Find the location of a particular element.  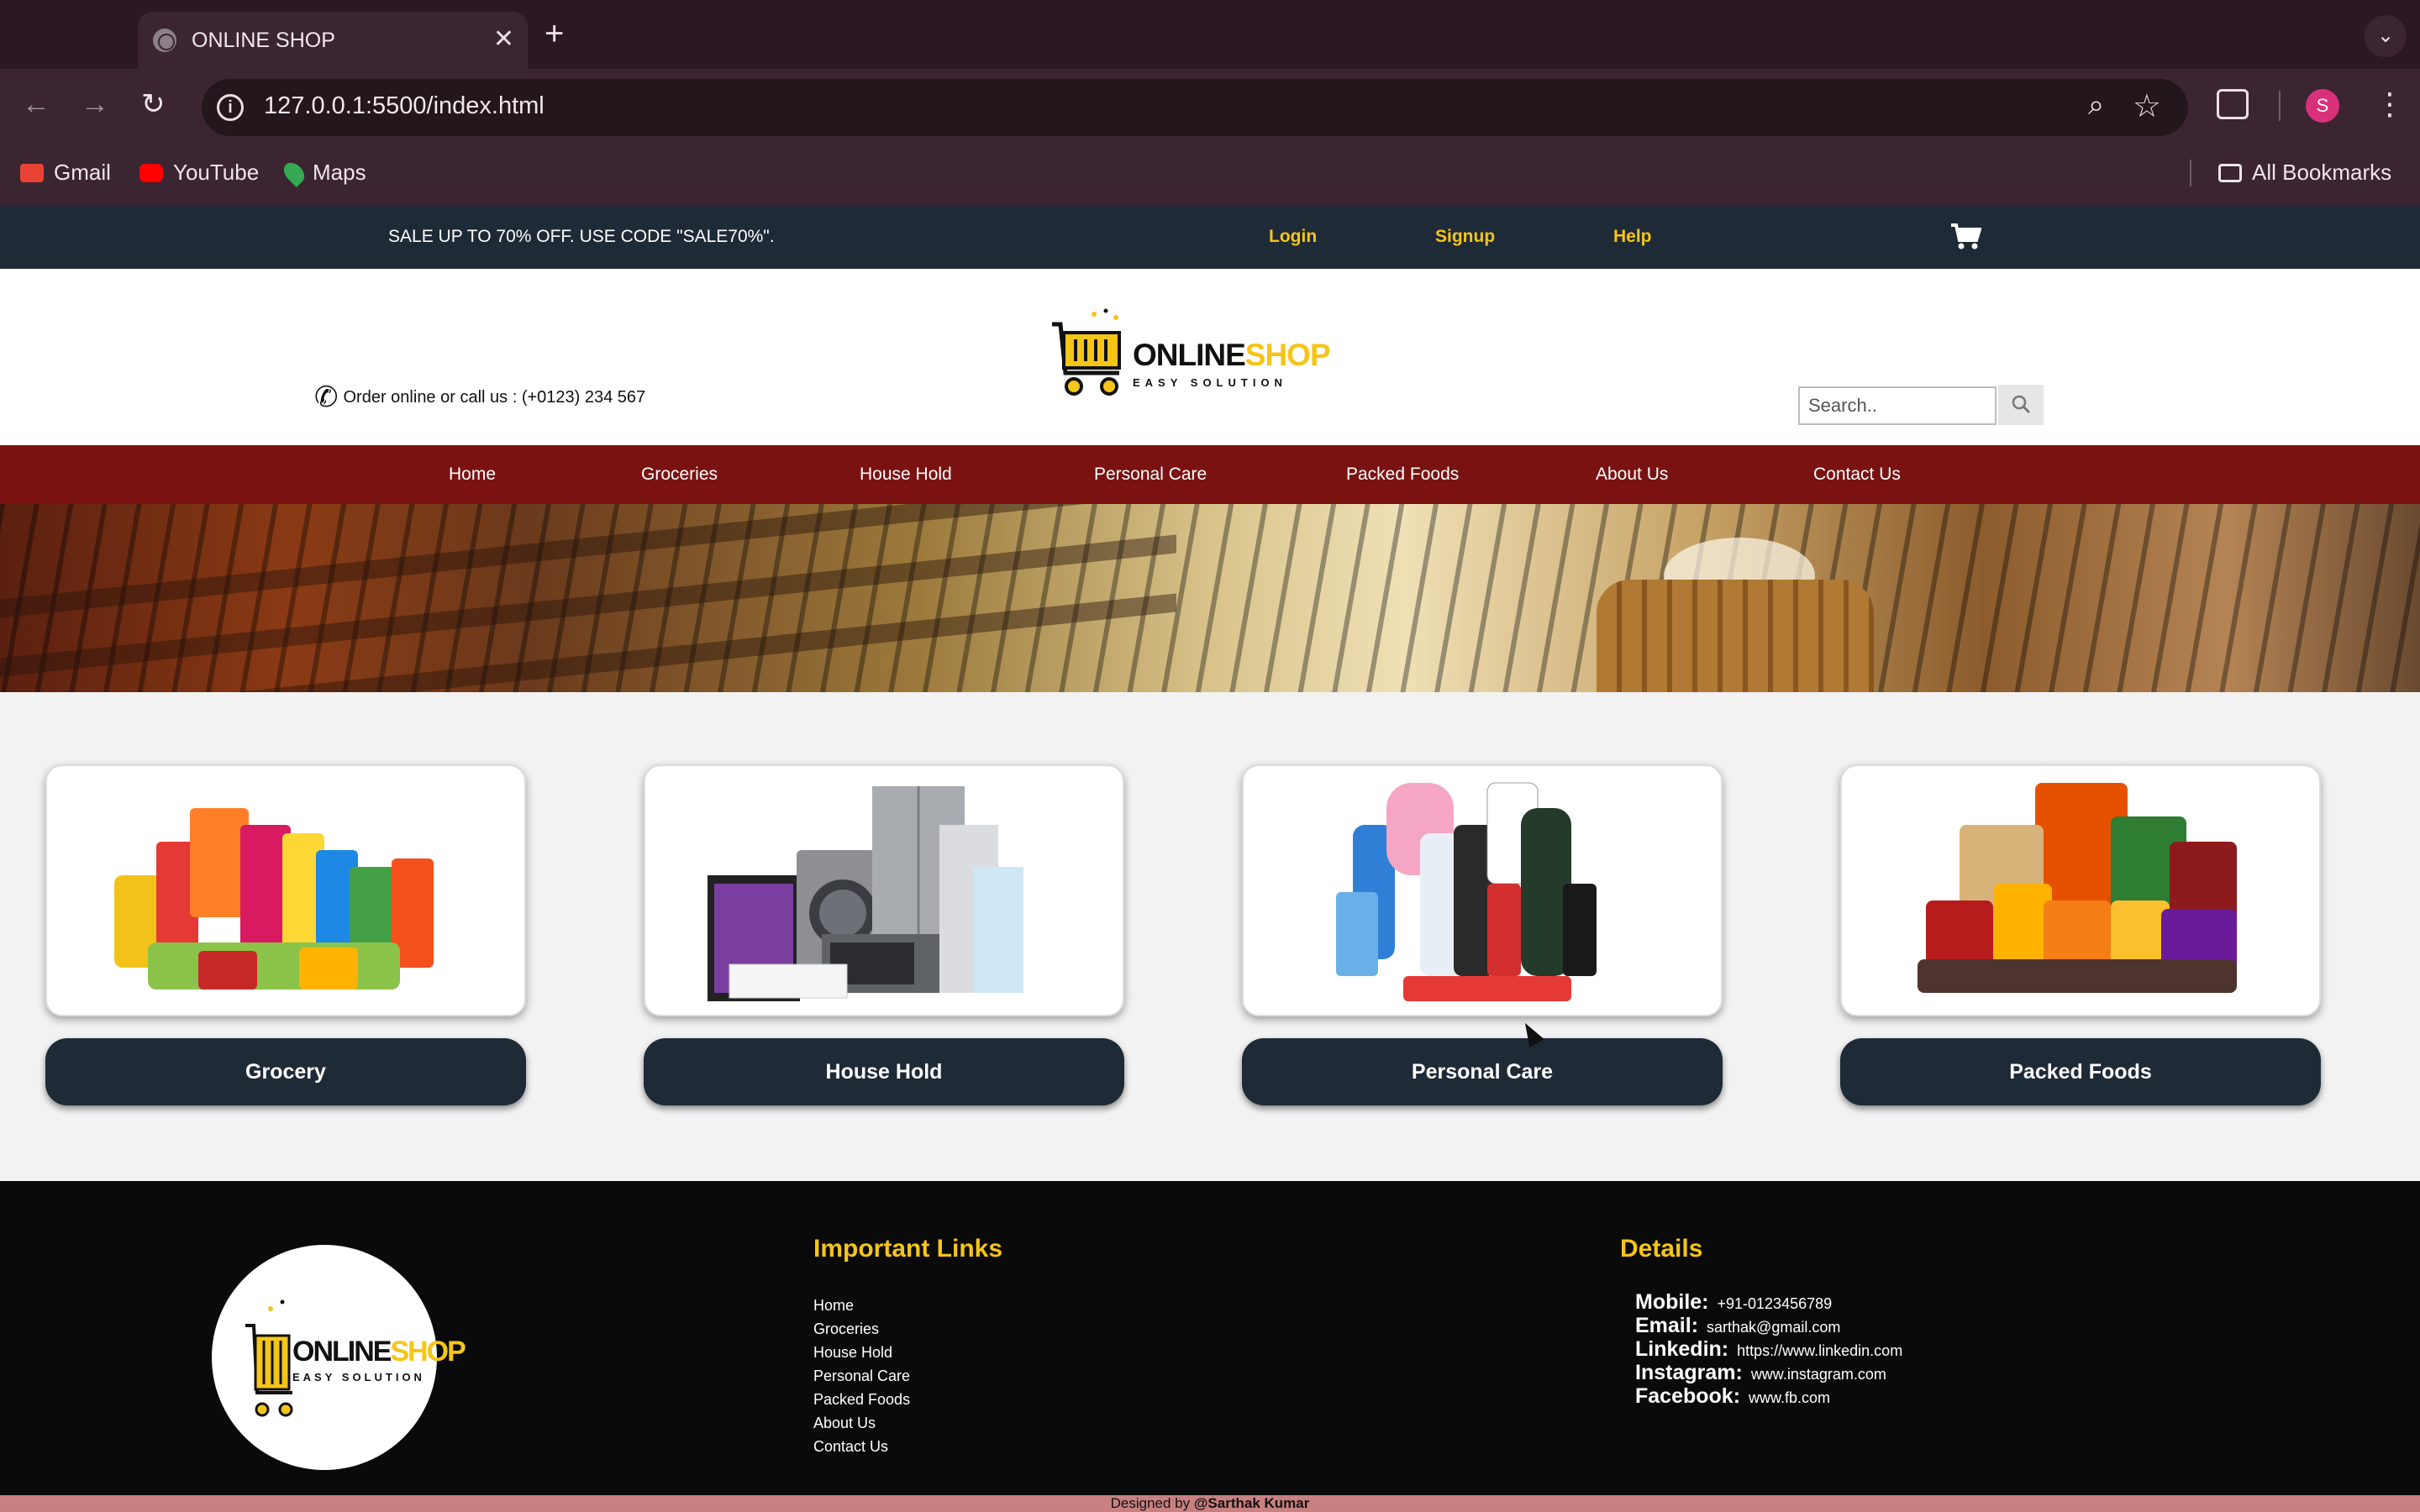

important-links-heading: Important Links is located at coordinates (908, 1249).